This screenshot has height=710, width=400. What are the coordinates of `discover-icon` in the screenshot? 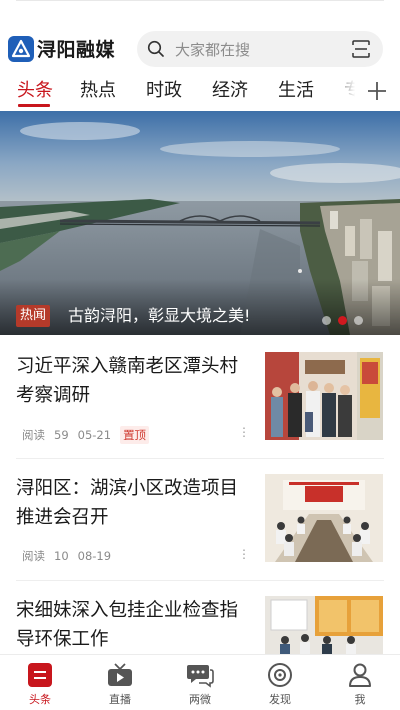 It's located at (280, 675).